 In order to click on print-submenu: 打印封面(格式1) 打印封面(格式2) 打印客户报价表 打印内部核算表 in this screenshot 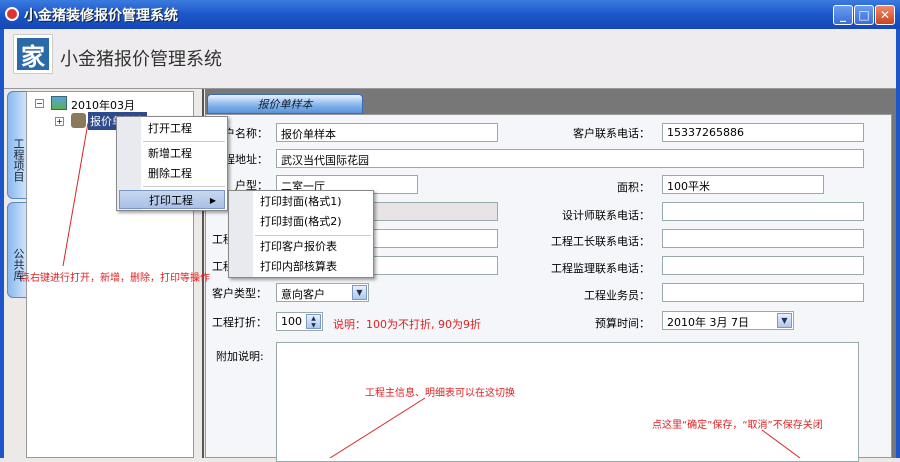, I will do `click(301, 234)`.